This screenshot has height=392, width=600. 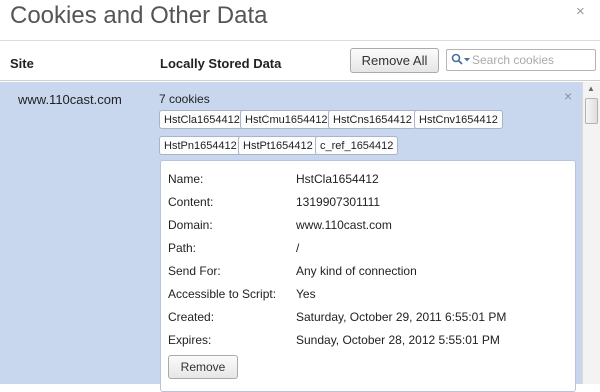 What do you see at coordinates (394, 60) in the screenshot?
I see `remove-all-button: Remove All` at bounding box center [394, 60].